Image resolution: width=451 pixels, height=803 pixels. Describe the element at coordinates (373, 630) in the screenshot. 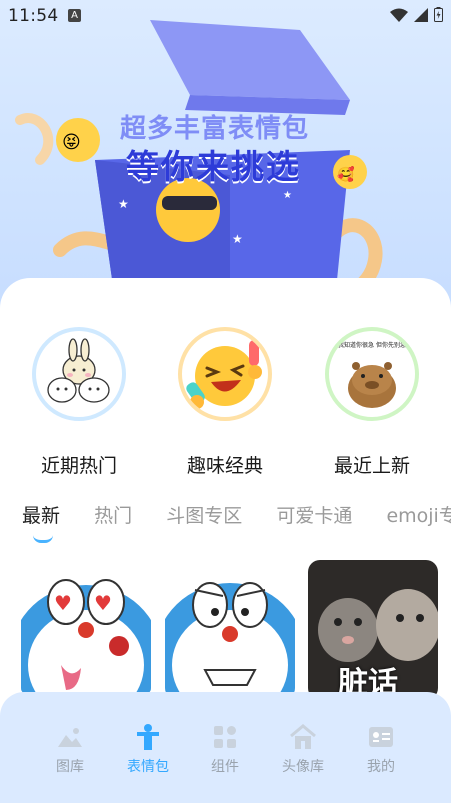

I see `sticker-thumb: 脏话` at that location.